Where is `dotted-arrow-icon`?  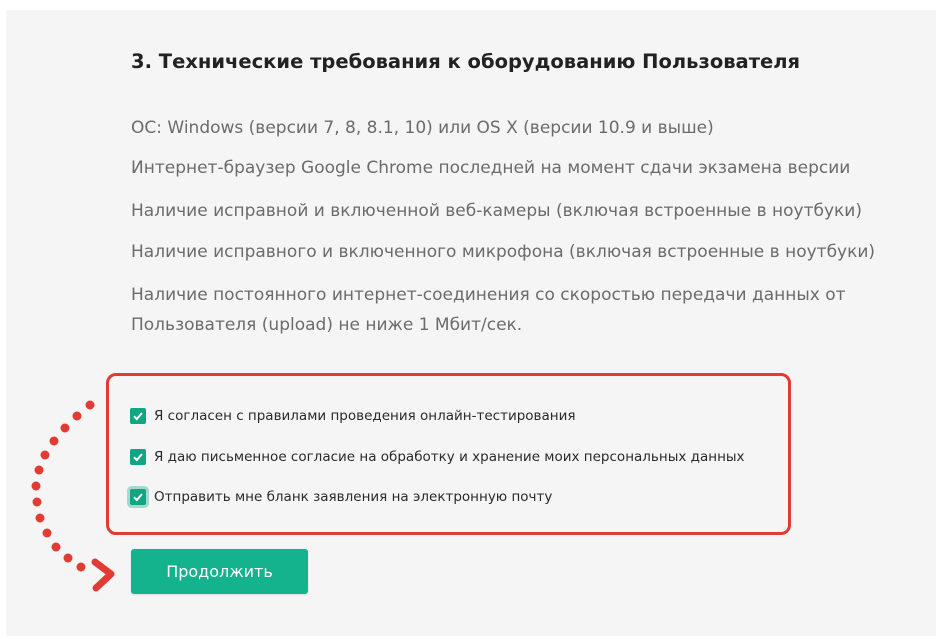
dotted-arrow-icon is located at coordinates (73, 496).